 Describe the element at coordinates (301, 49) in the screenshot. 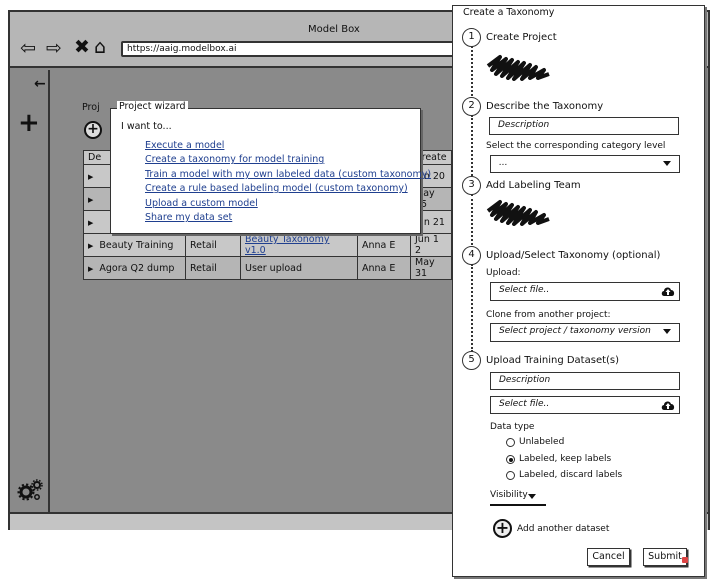

I see `url-bar: https://aaig.modelbox.ai` at that location.